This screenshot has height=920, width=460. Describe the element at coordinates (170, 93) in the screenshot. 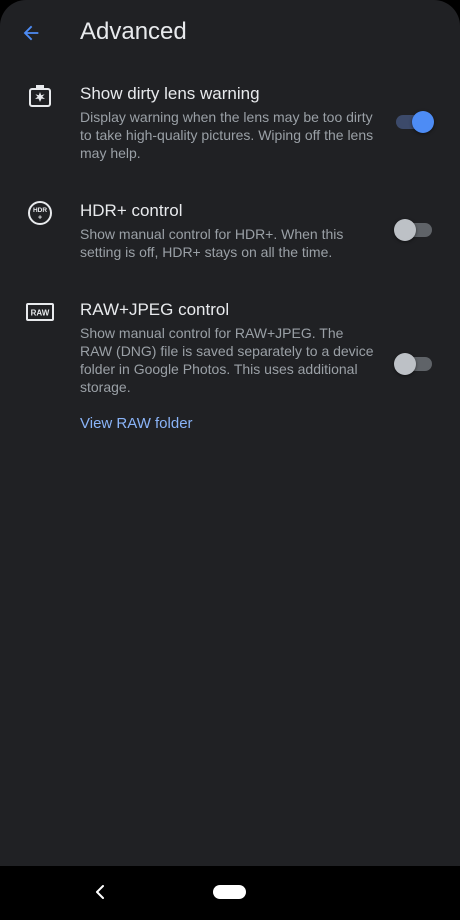

I see `setting-title: Show dirty lens warning` at that location.